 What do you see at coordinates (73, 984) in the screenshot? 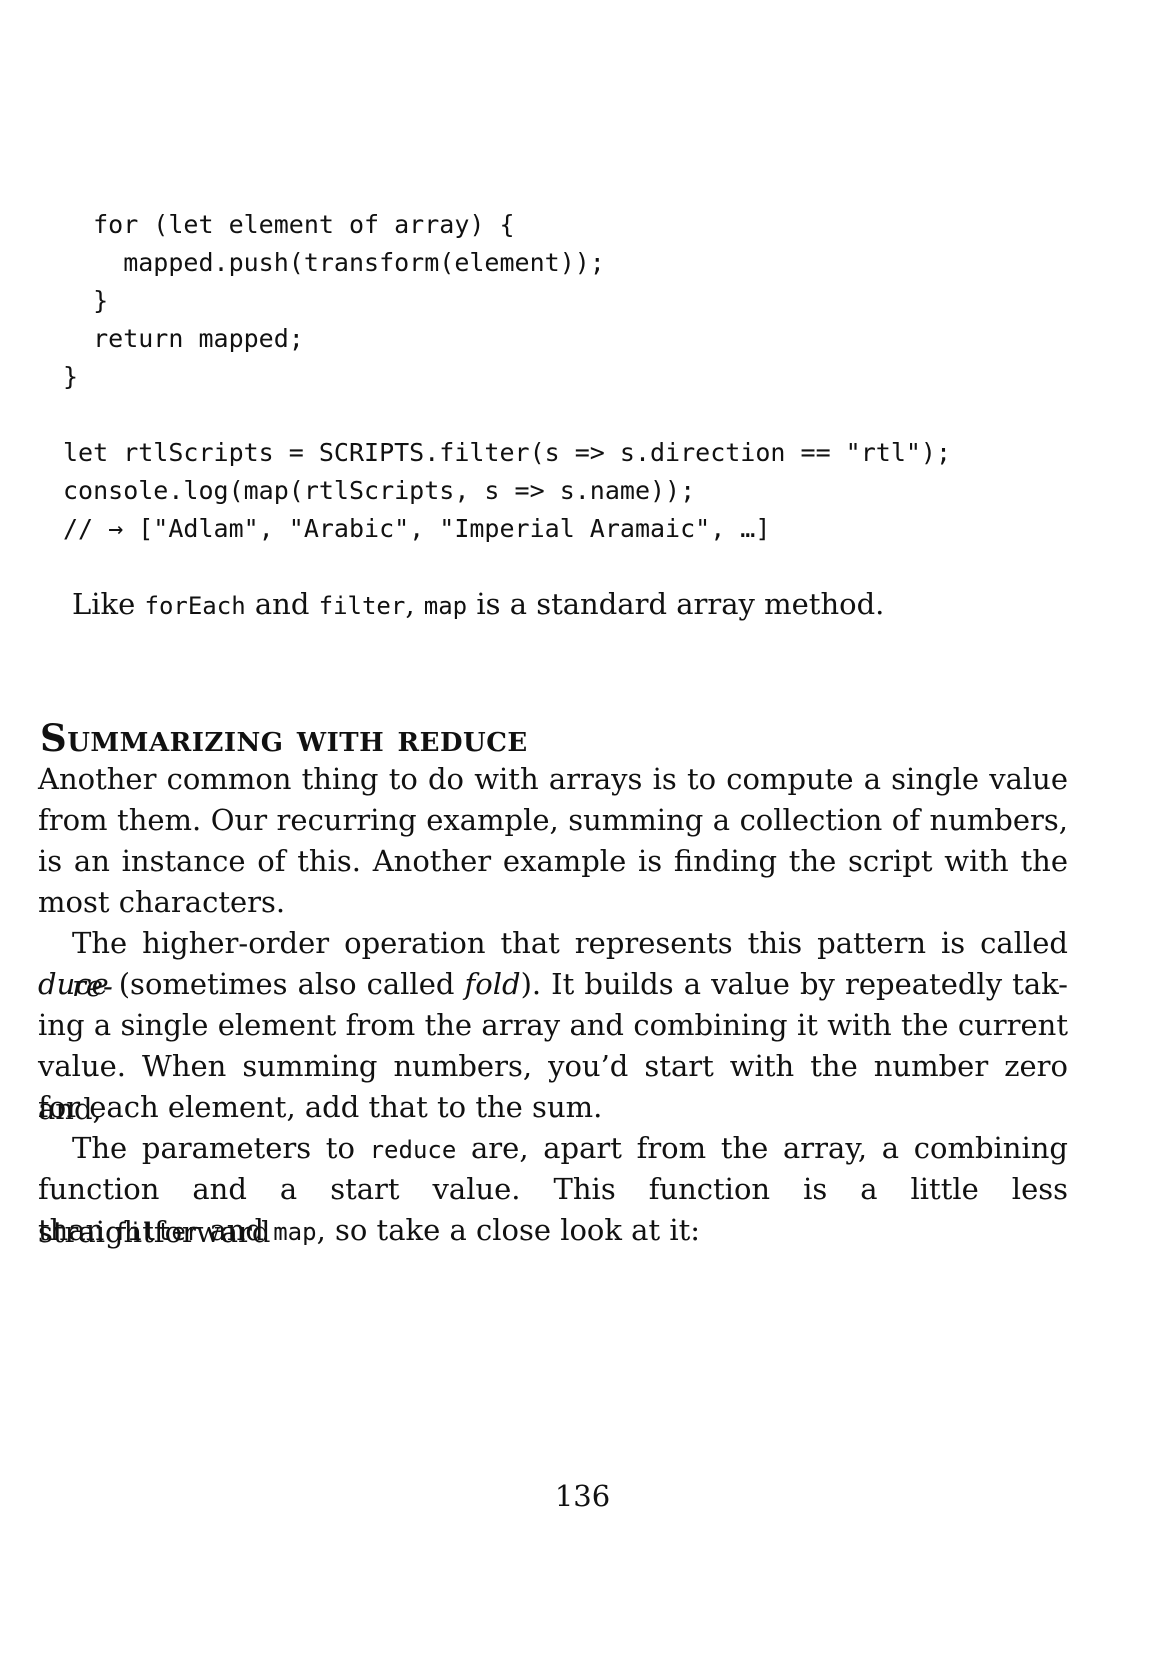
I see `emphasis: duce` at bounding box center [73, 984].